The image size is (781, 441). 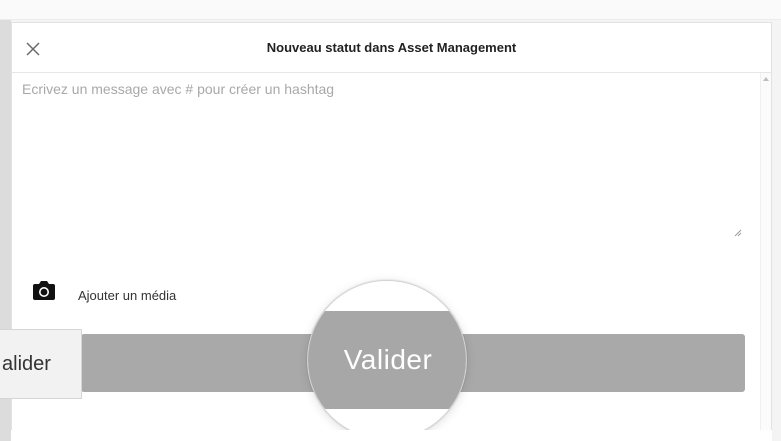 What do you see at coordinates (738, 233) in the screenshot?
I see `resize-grip-icon` at bounding box center [738, 233].